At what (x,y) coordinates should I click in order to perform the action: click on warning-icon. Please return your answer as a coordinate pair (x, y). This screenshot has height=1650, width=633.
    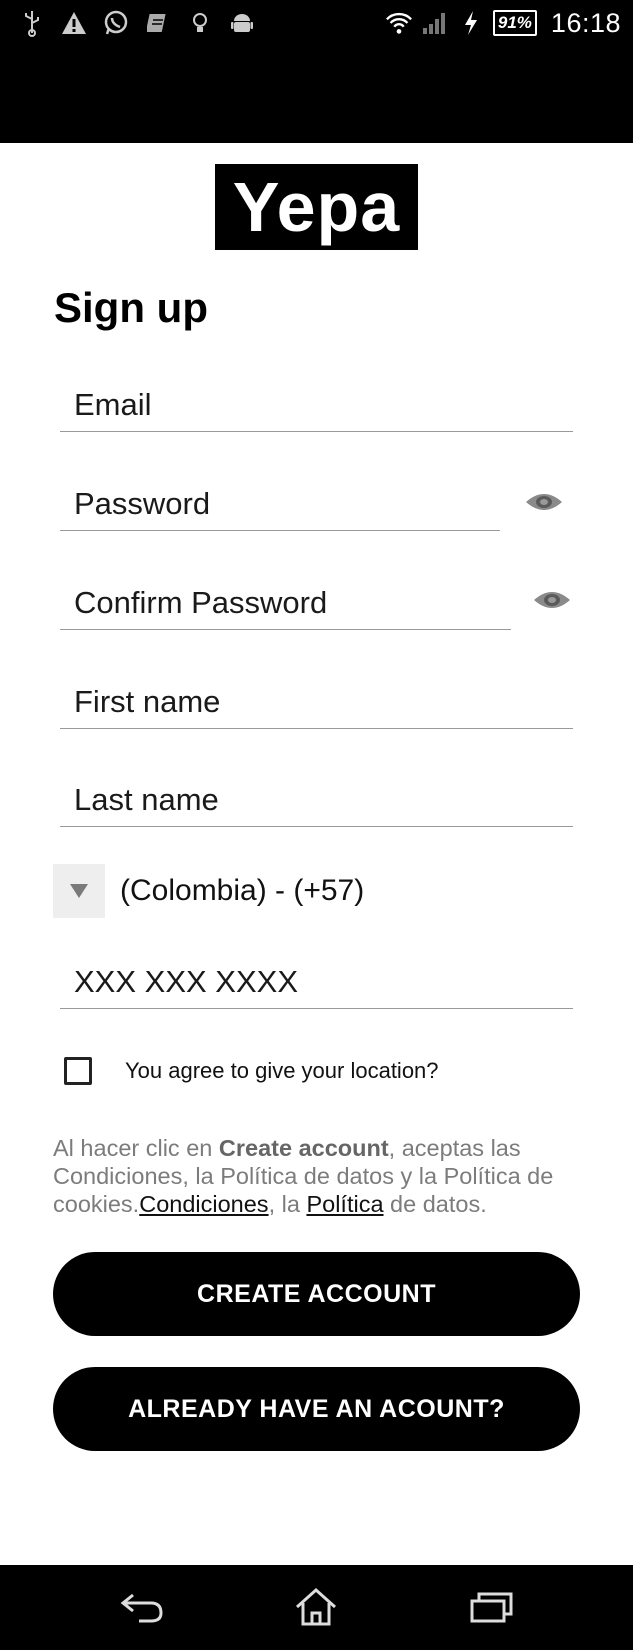
    Looking at the image, I should click on (74, 23).